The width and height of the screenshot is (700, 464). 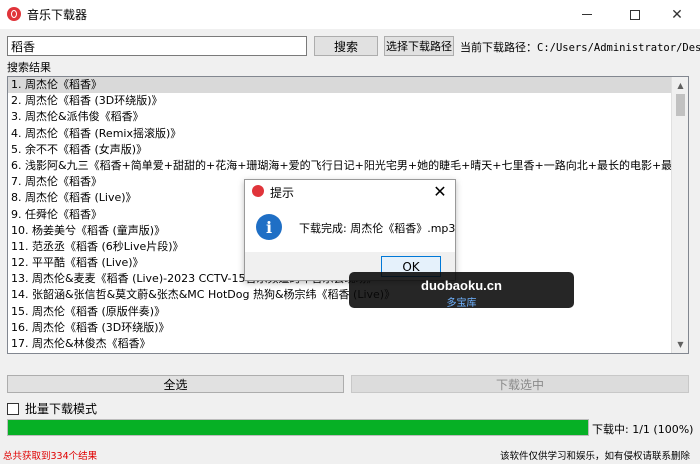 What do you see at coordinates (348, 312) in the screenshot?
I see `list-item: 15. 周杰伦《稻香 (原版伴奏)》` at bounding box center [348, 312].